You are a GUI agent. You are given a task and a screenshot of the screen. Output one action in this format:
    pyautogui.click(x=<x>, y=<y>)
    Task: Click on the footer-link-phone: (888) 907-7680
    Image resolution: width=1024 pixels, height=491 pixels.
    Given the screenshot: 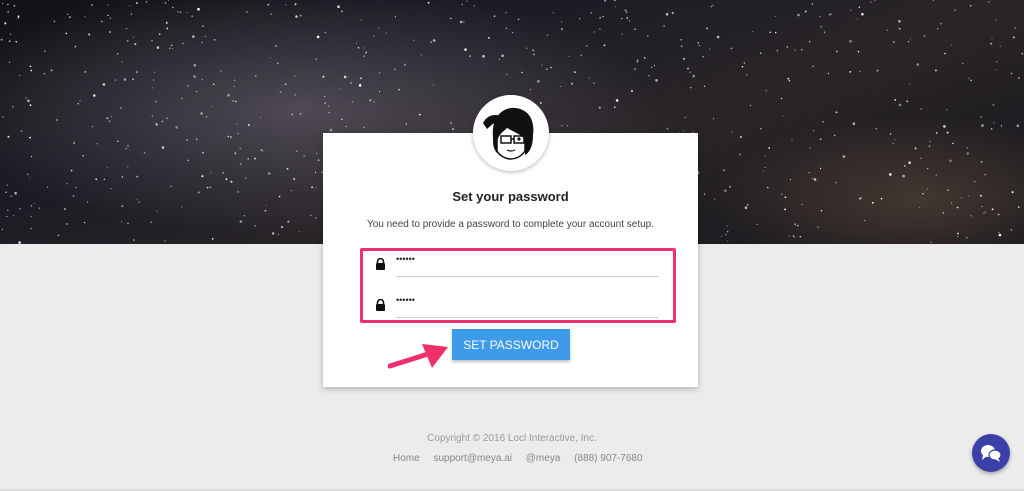 What is the action you would take?
    pyautogui.click(x=608, y=458)
    